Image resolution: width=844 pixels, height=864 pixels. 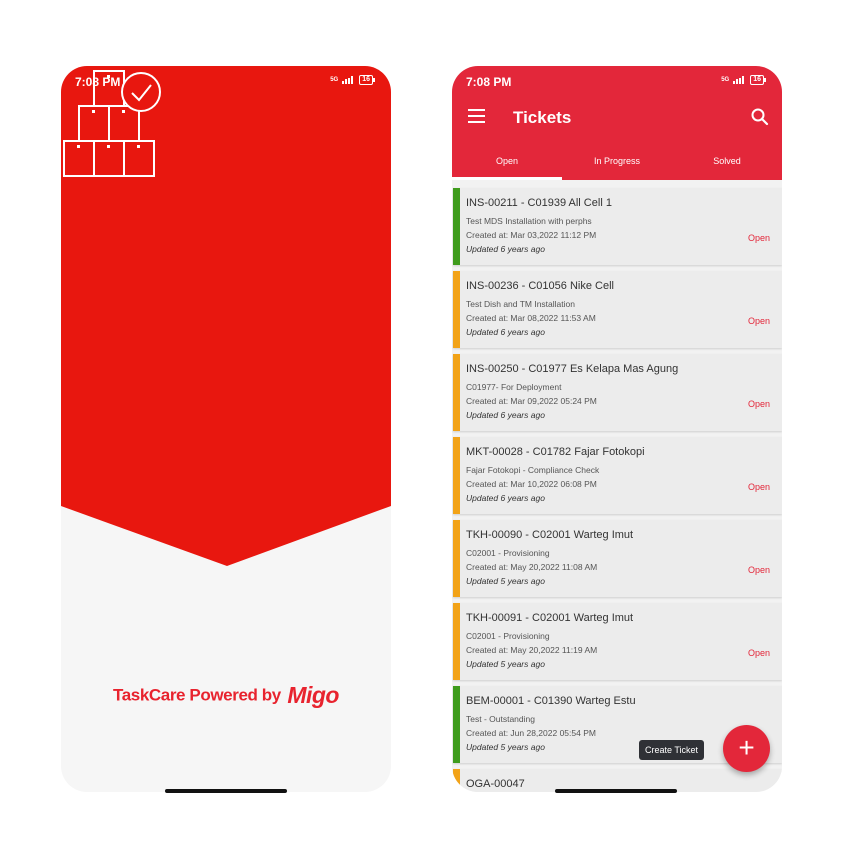 I want to click on ticket-description: Test MDS Installation with perphs, so click(x=529, y=221).